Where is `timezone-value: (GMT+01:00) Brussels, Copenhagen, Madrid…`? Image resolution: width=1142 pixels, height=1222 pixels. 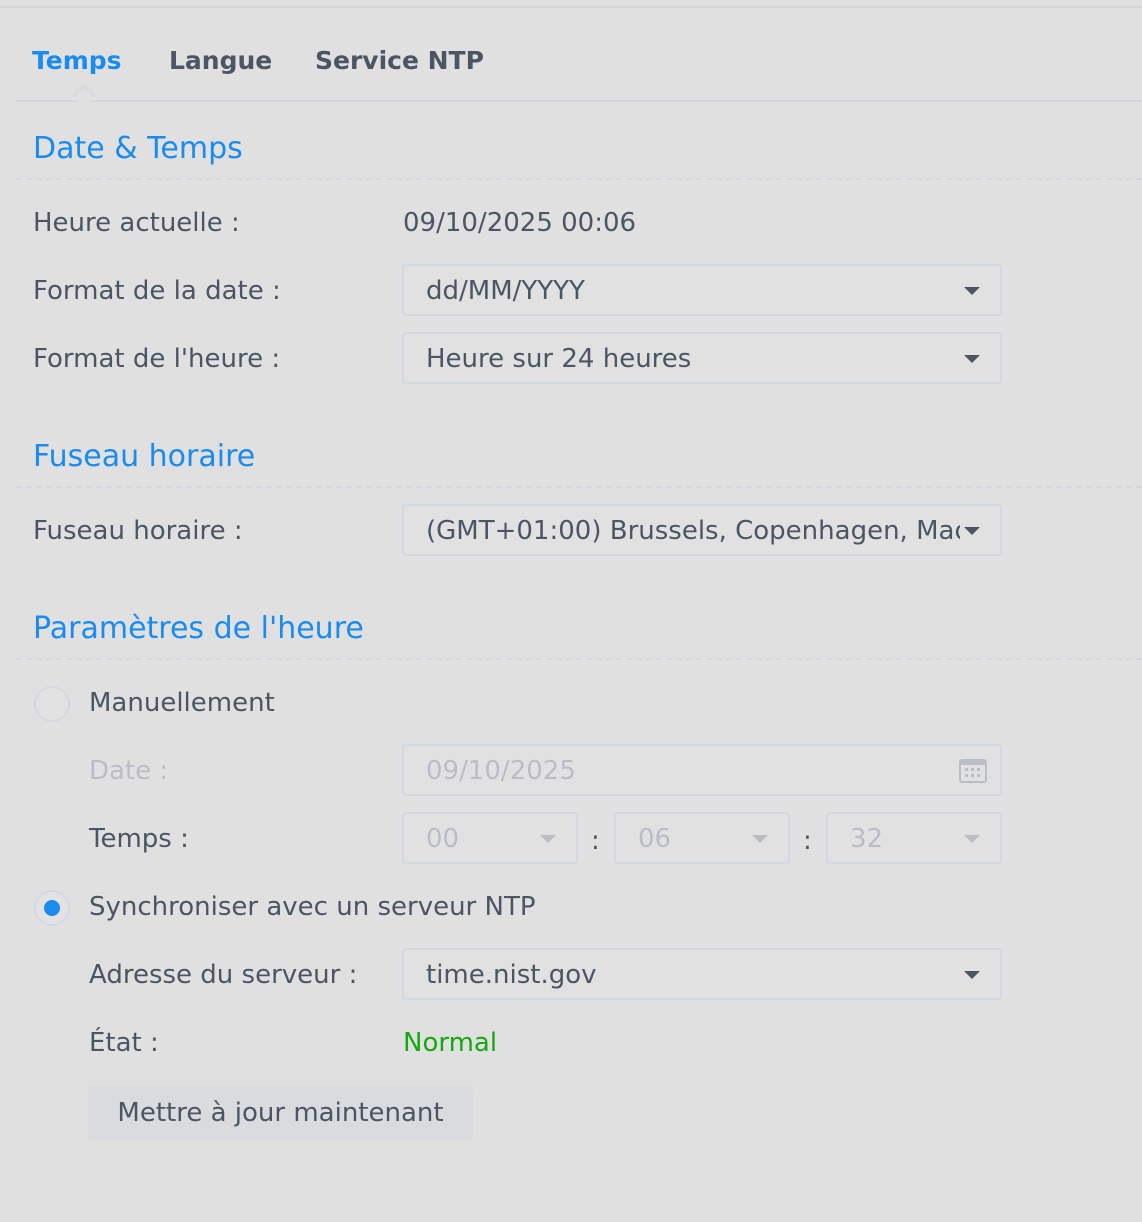
timezone-value: (GMT+01:00) Brussels, Copenhagen, Madrid… is located at coordinates (693, 531).